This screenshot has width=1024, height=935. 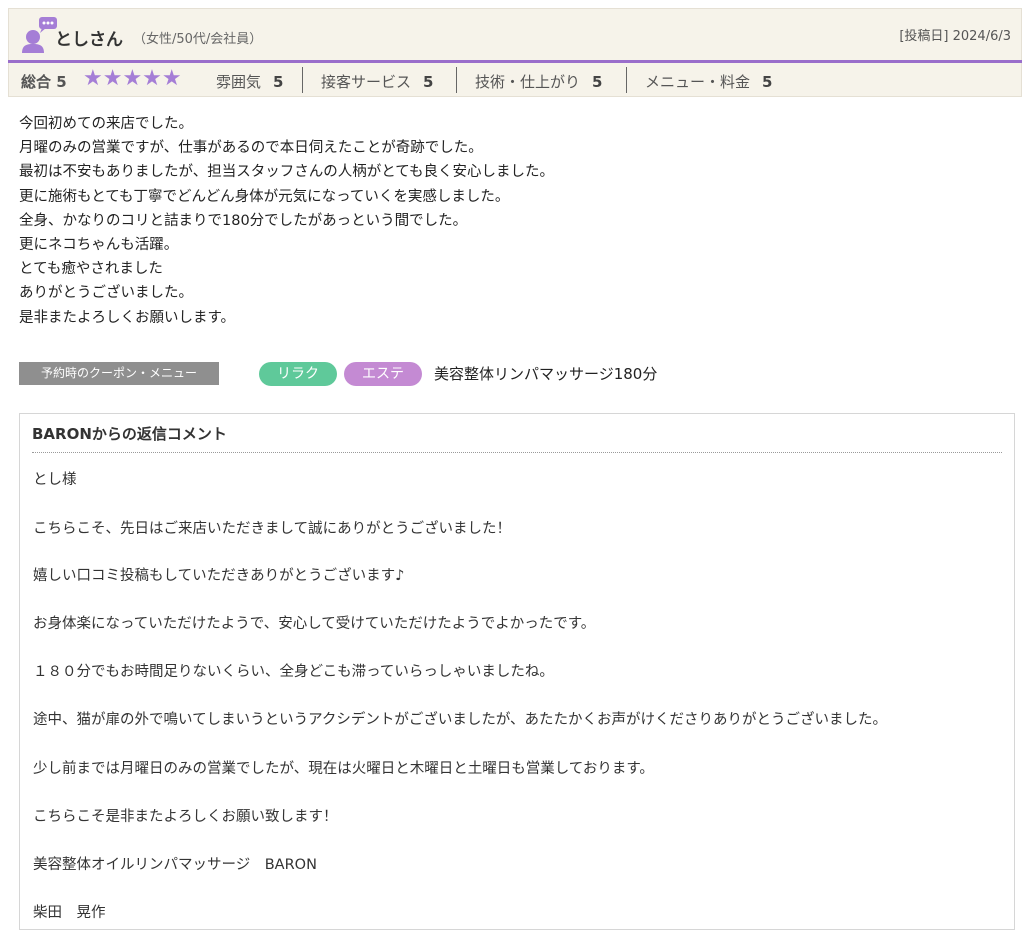 I want to click on review-line: ありがとうございました。, so click(x=106, y=293).